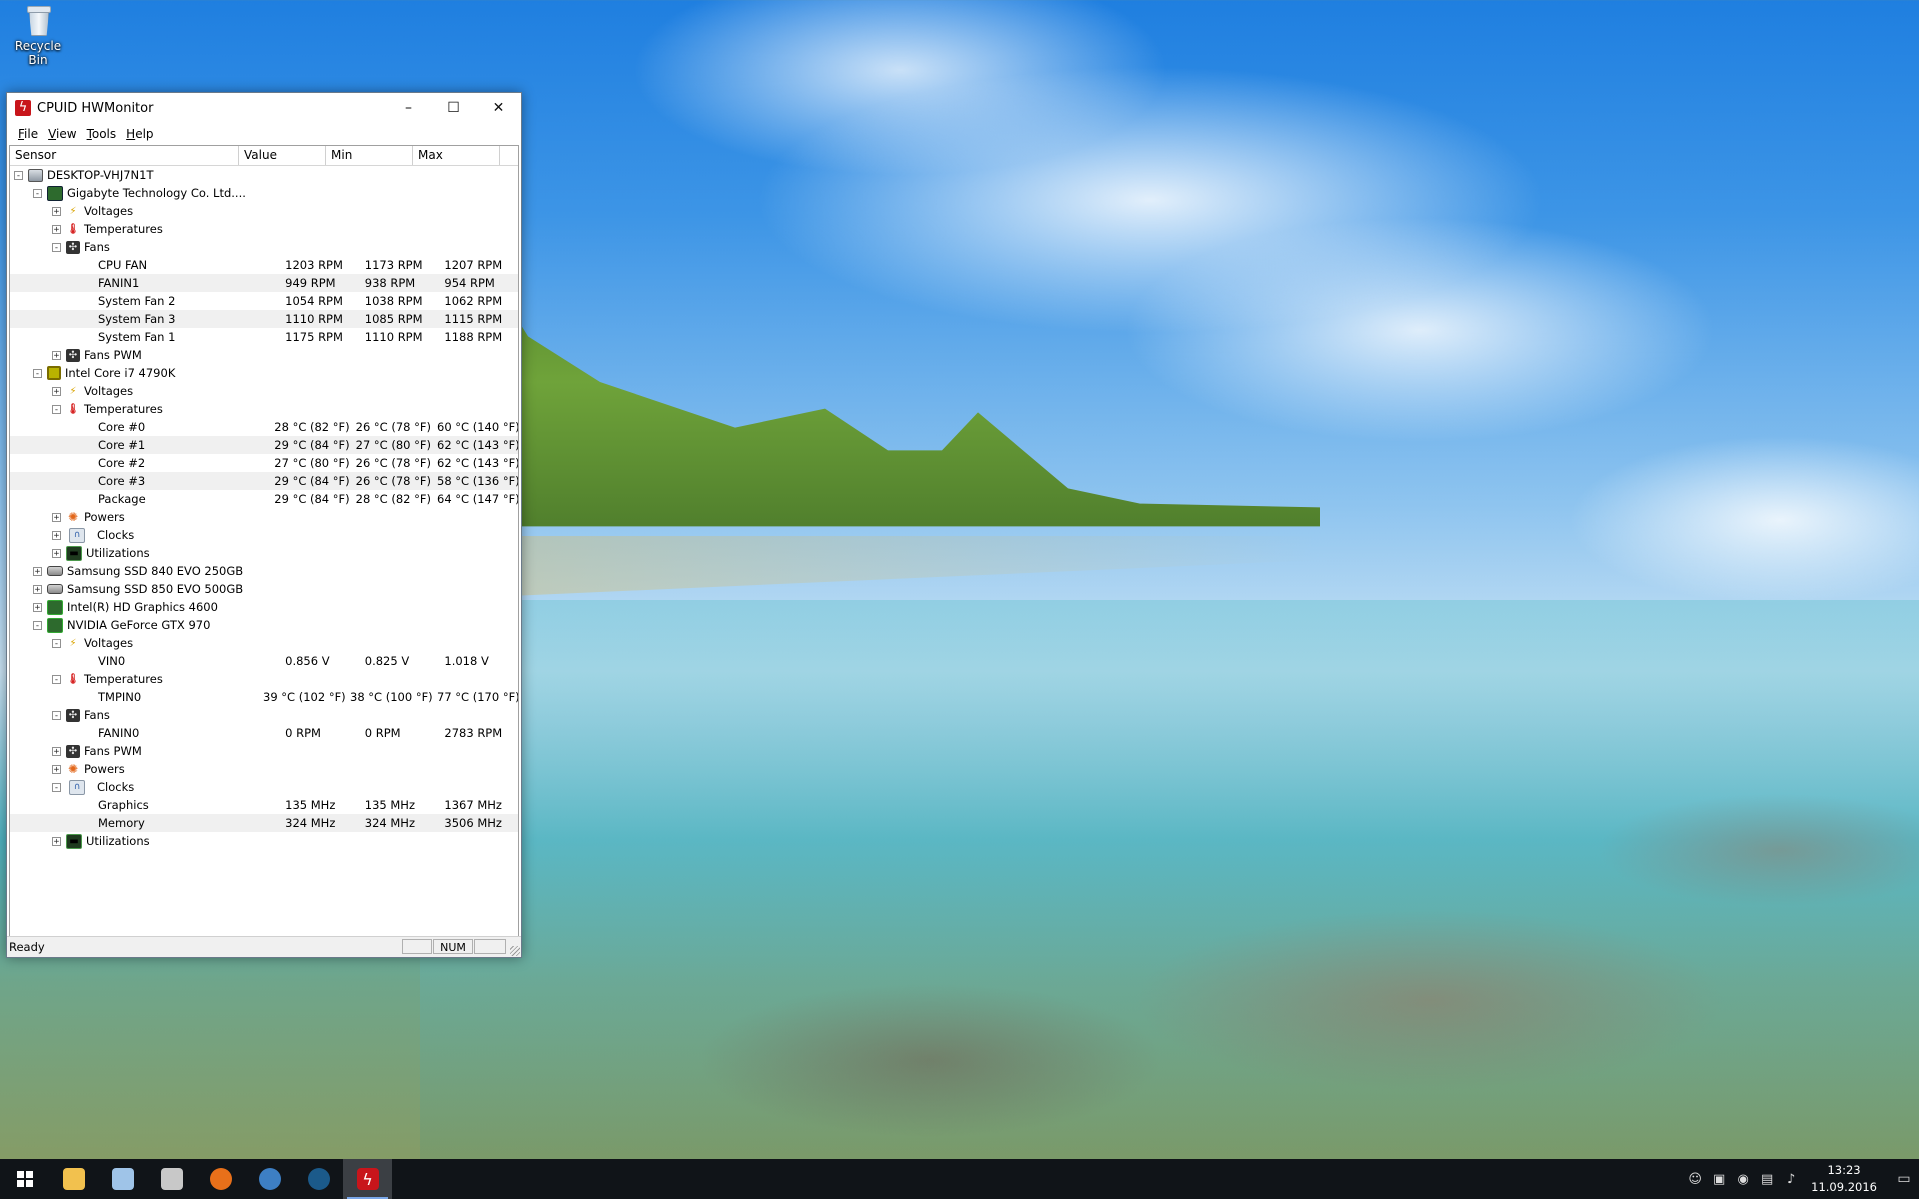 This screenshot has width=1919, height=1199. What do you see at coordinates (1767, 1179) in the screenshot?
I see `network-icon: ▤` at bounding box center [1767, 1179].